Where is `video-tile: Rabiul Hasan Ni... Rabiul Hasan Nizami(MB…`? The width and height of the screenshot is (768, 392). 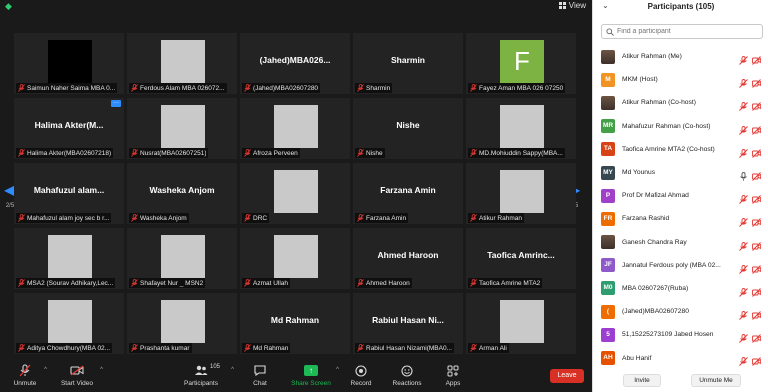
video-tile: Rabiul Hasan Ni... Rabiul Hasan Nizami(MB… is located at coordinates (408, 323).